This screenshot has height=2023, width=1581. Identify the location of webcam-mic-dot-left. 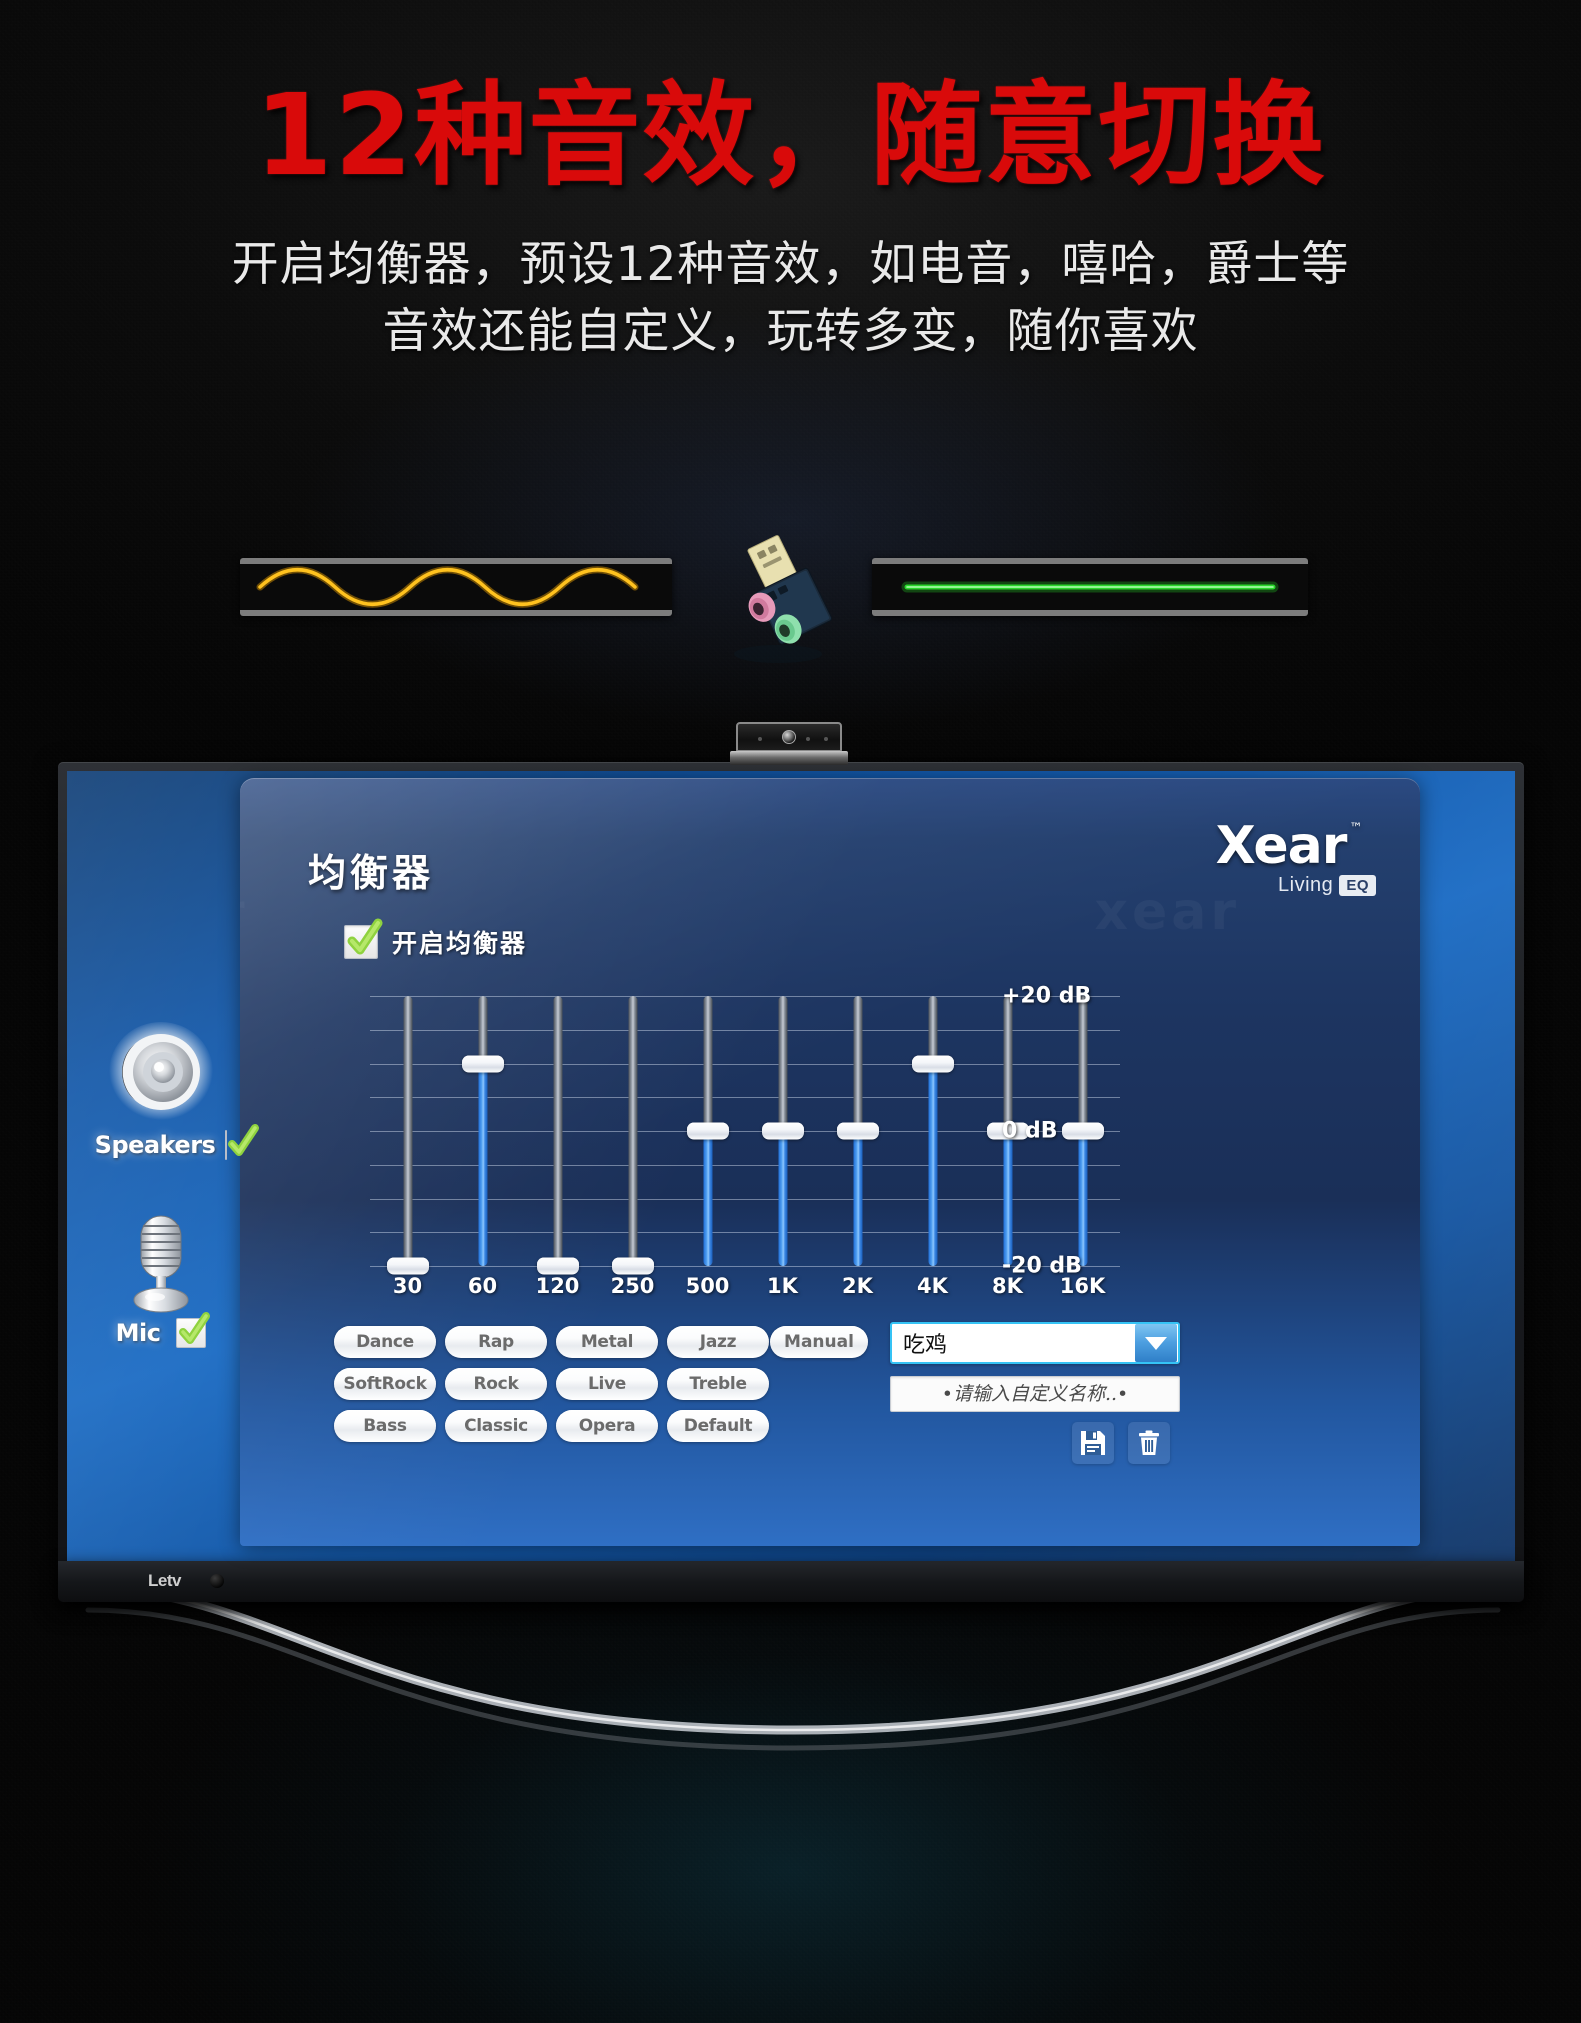
(760, 739).